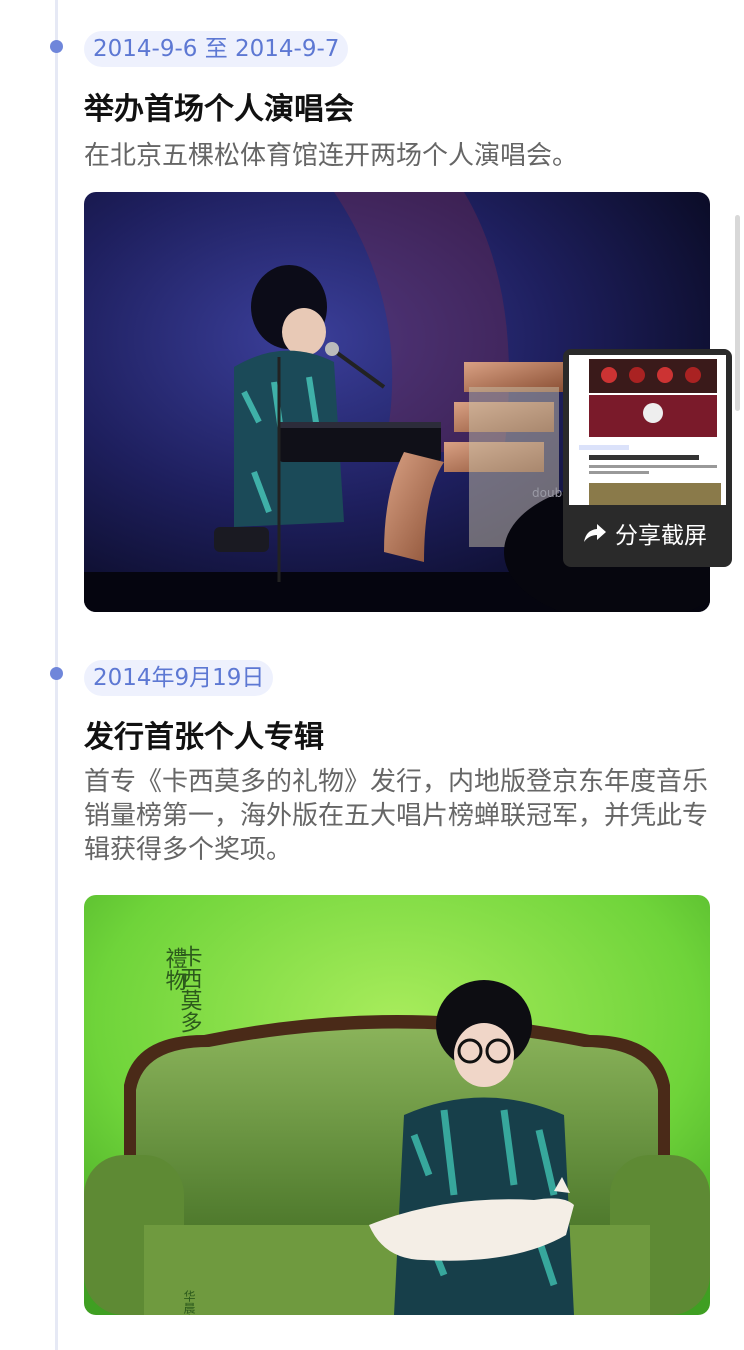  Describe the element at coordinates (204, 737) in the screenshot. I see `event-title: 发行首张个人专辑` at that location.